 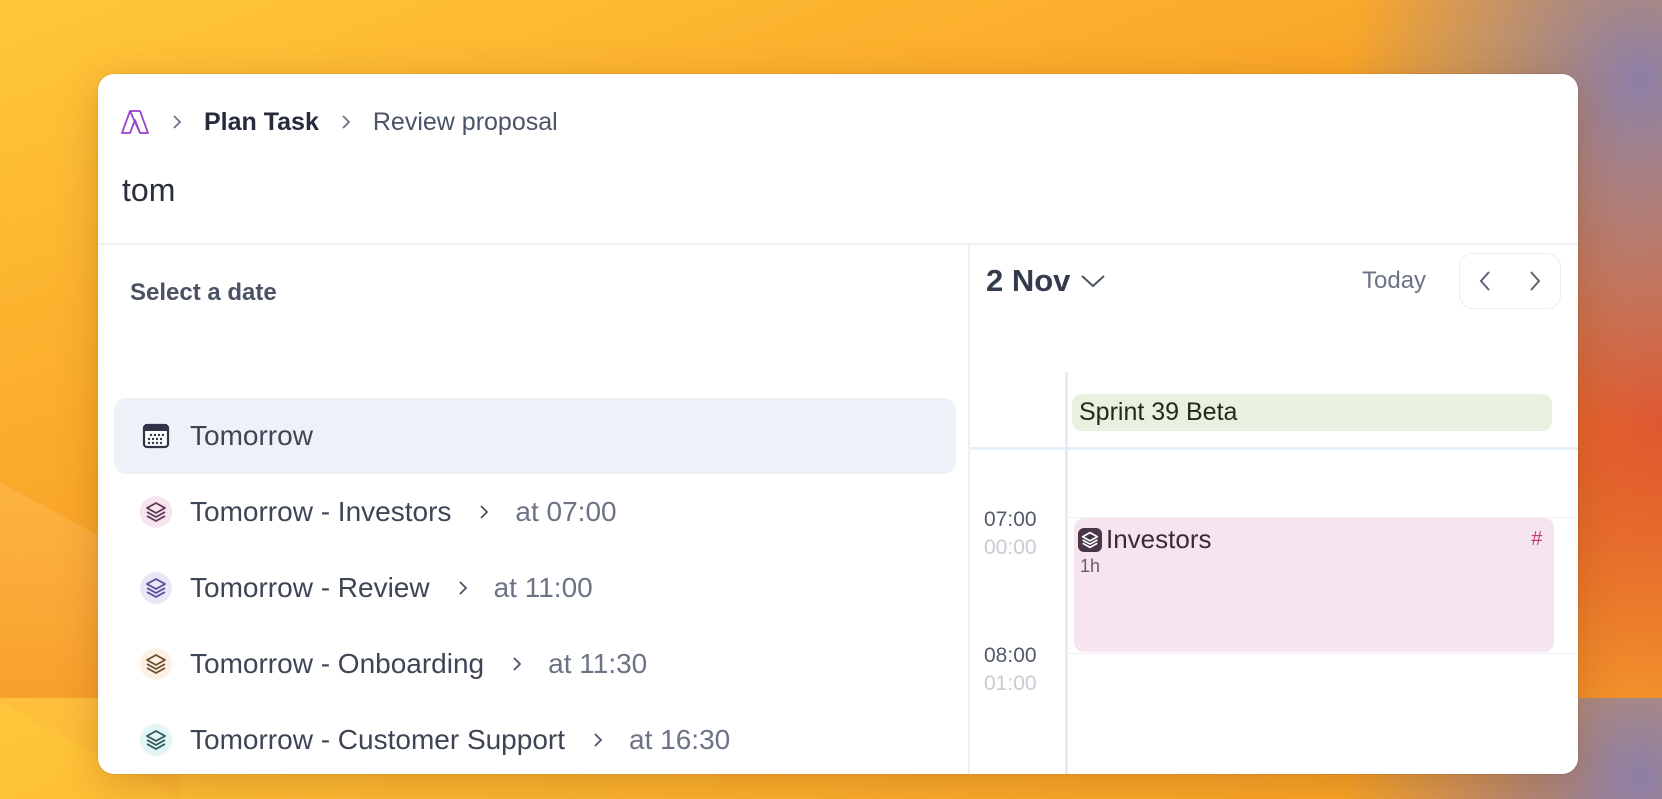 I want to click on search-query-text: tom, so click(x=148, y=190).